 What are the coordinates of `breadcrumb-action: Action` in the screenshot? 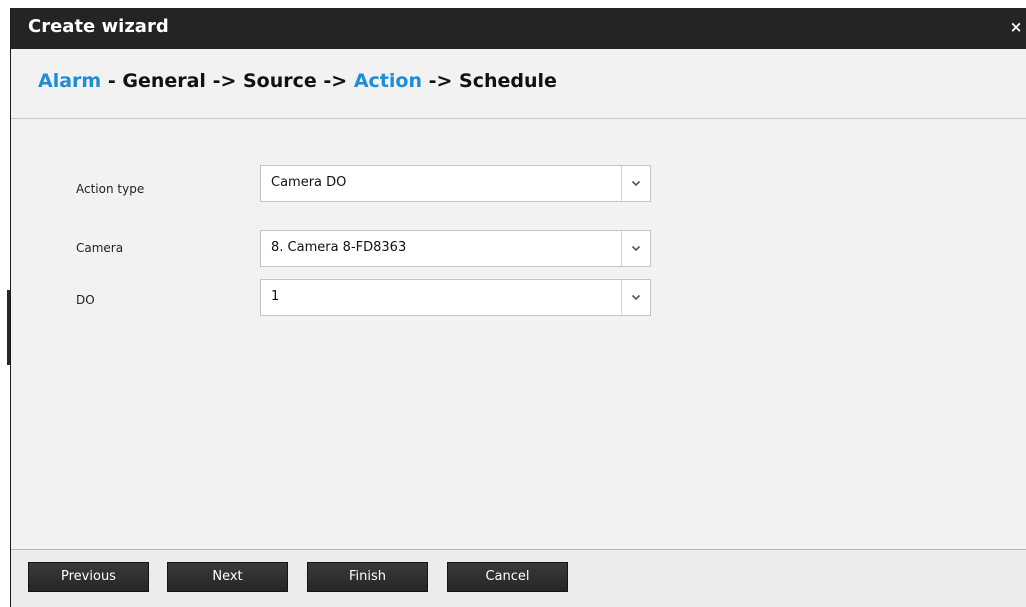 It's located at (387, 81).